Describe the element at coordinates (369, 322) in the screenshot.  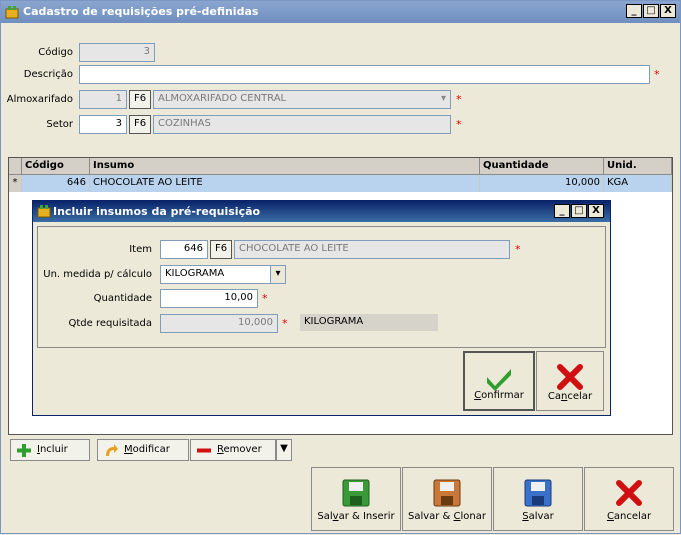
I see `qtde-req-unit: KILOGRAMA` at that location.